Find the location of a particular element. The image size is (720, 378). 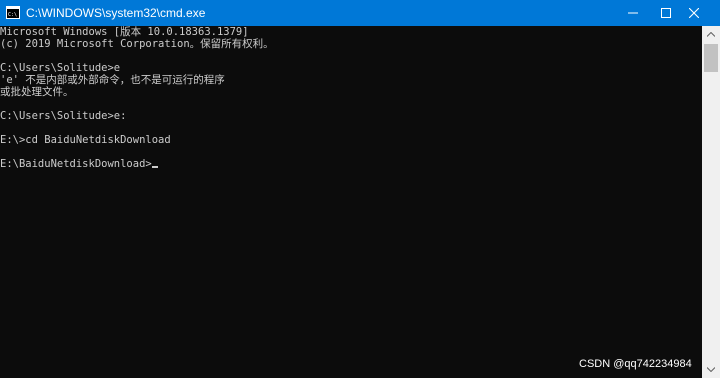

console-line: C:\Users\Solitude>e: is located at coordinates (63, 116).